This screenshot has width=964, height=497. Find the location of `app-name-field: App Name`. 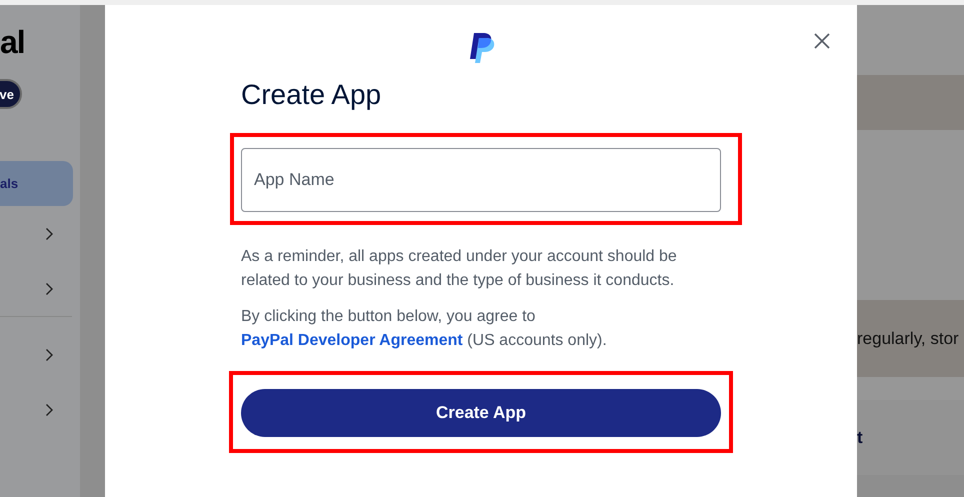

app-name-field: App Name is located at coordinates (481, 180).